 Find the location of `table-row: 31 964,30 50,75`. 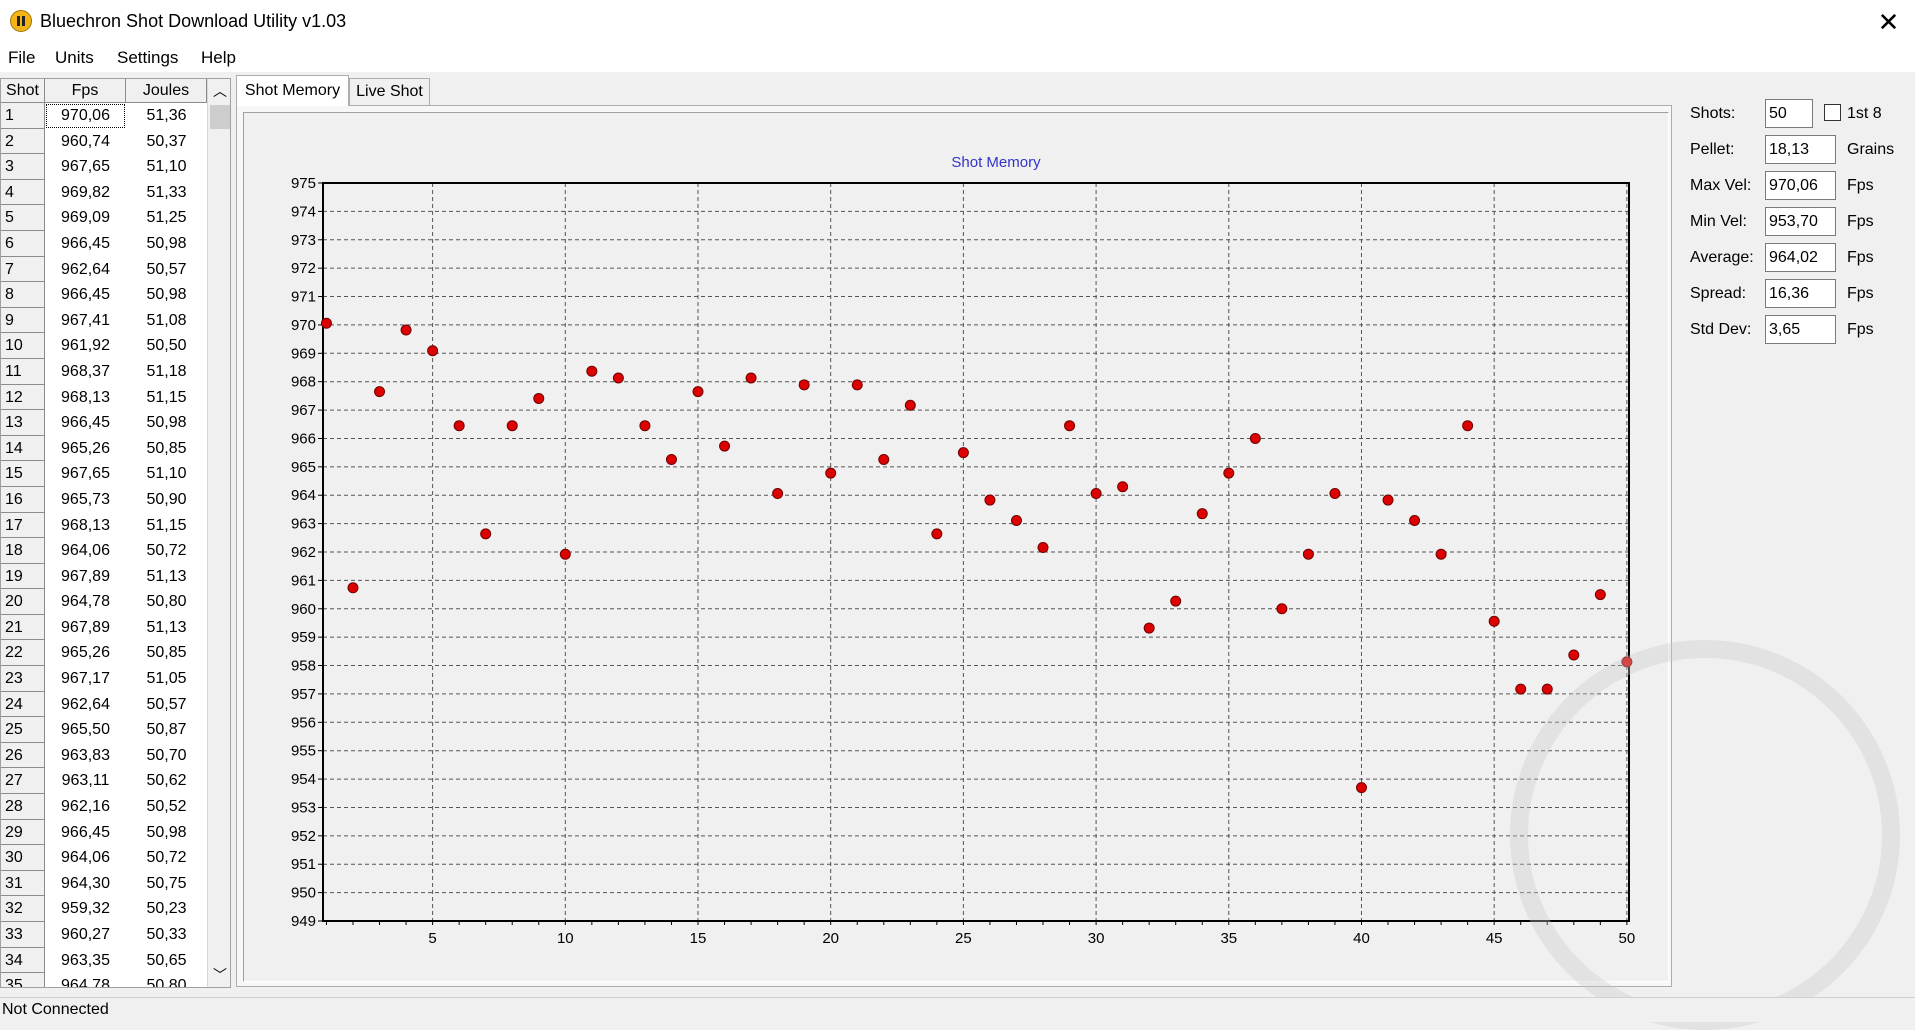

table-row: 31 964,30 50,75 is located at coordinates (104, 883).